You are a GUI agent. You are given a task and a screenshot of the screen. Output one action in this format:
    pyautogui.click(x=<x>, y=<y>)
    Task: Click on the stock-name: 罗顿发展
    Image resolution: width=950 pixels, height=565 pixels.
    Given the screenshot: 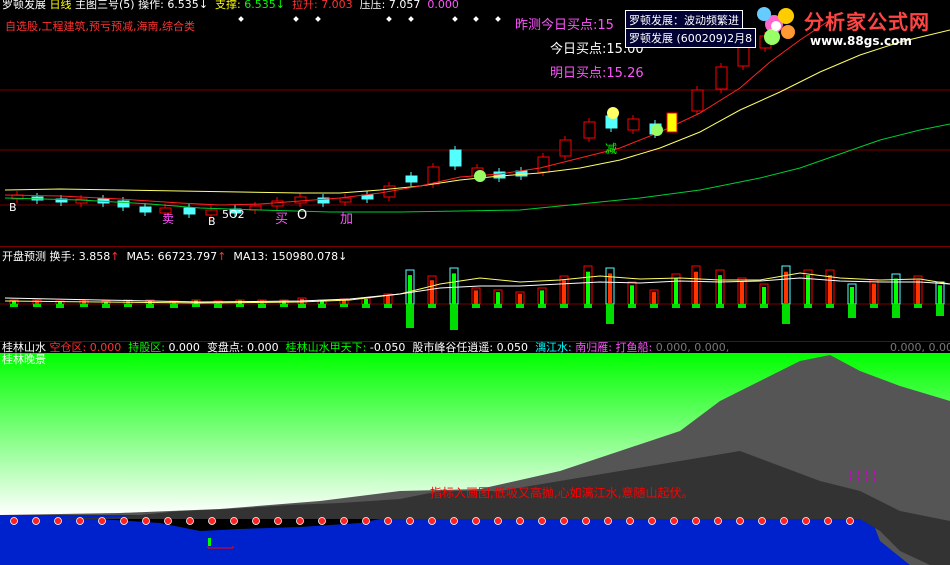 What is the action you would take?
    pyautogui.click(x=24, y=5)
    